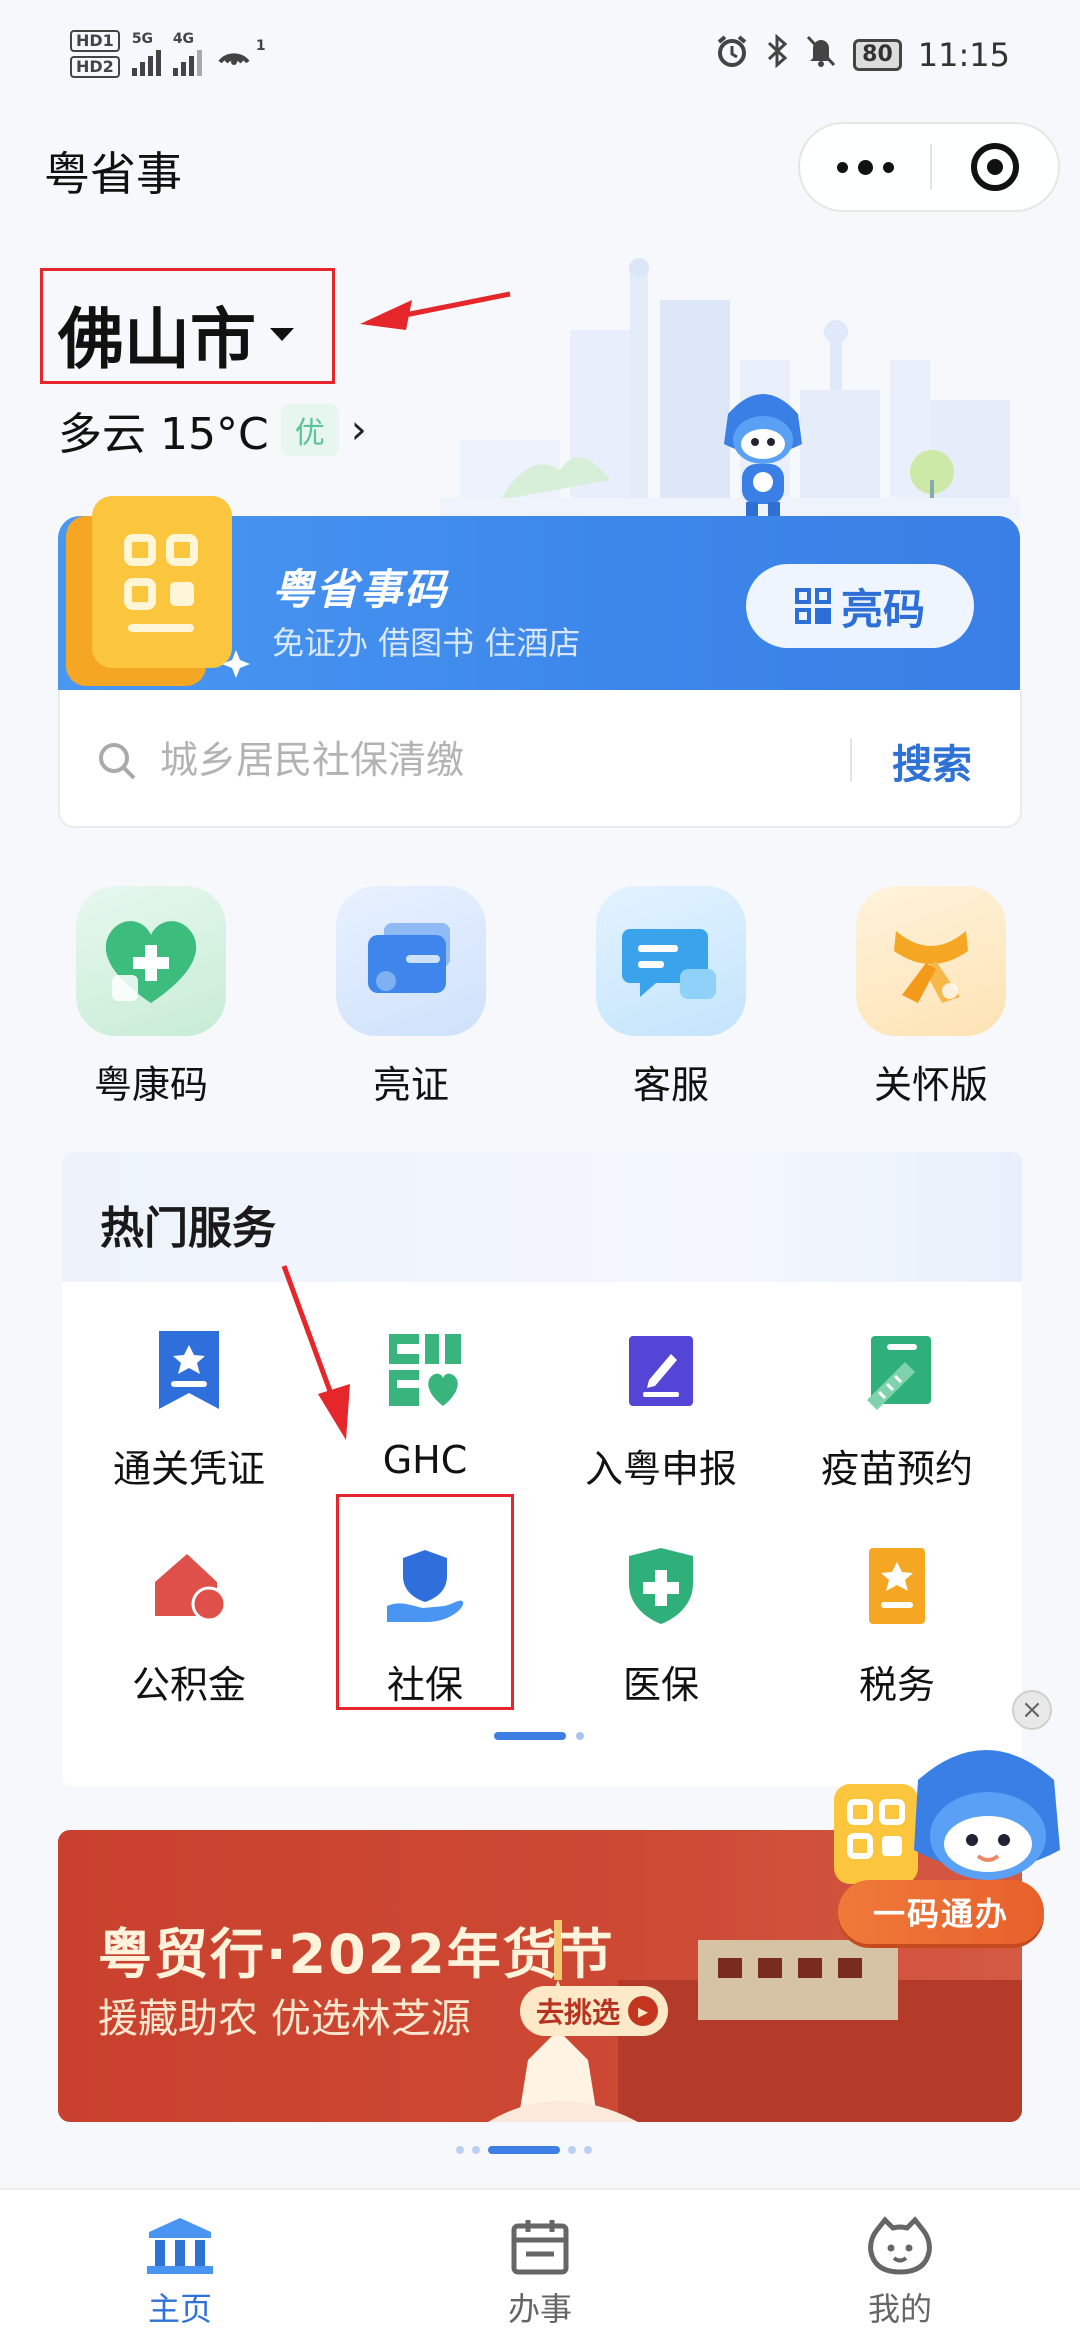  Describe the element at coordinates (426, 643) in the screenshot. I see `code-card-subtitle: 免证办 借图书 住酒店` at that location.